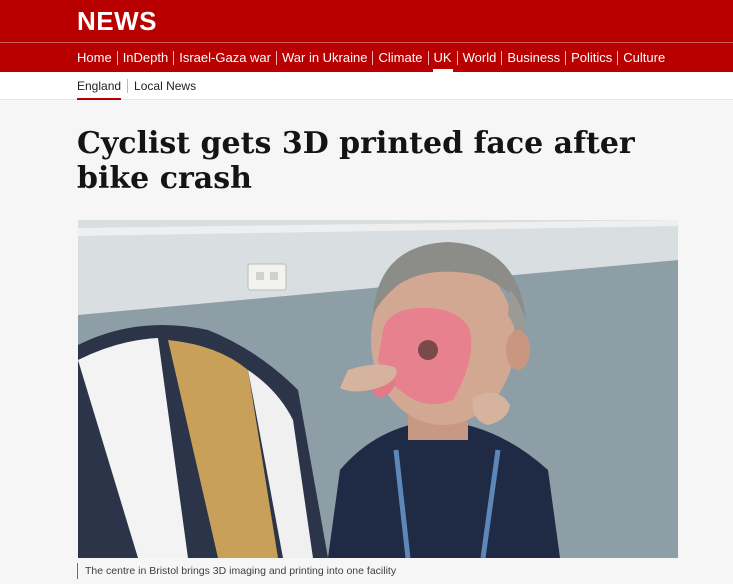 The height and width of the screenshot is (584, 733). Describe the element at coordinates (146, 57) in the screenshot. I see `nav-item-indepth: InDepth` at that location.